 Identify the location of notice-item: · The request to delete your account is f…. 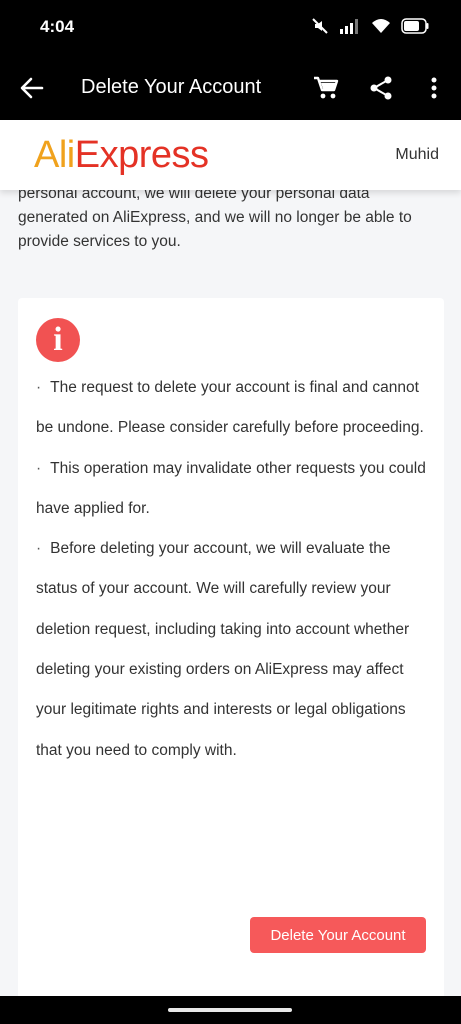
(235, 408).